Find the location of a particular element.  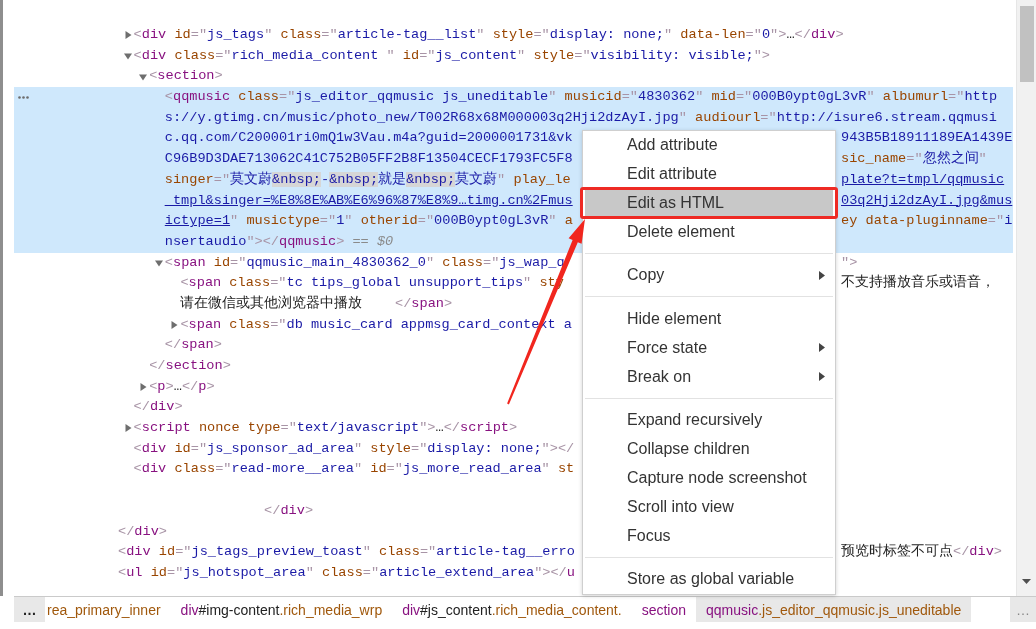

breadcrumb-item: qqmusic.js_editor_qqmusic.js_uneditable is located at coordinates (834, 609).